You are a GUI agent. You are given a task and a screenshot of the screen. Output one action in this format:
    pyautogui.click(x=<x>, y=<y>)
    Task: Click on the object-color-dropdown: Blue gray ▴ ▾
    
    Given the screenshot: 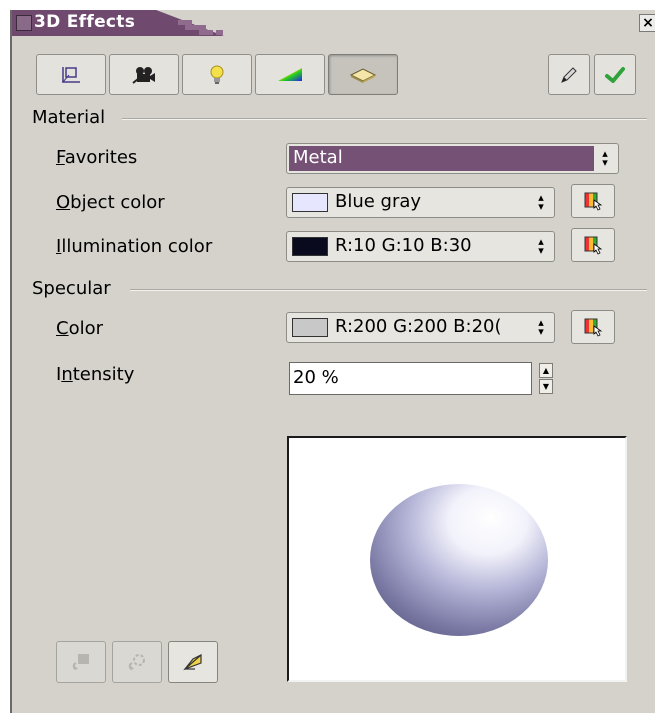 What is the action you would take?
    pyautogui.click(x=420, y=202)
    